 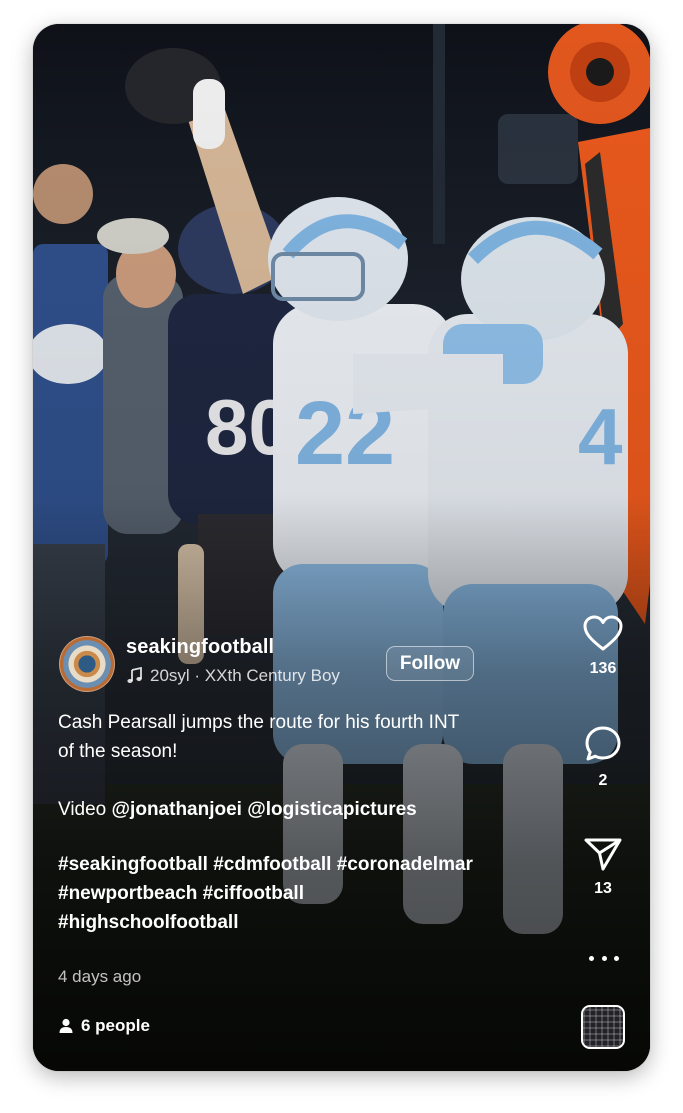 I want to click on caption-line: of the season!, so click(x=118, y=751).